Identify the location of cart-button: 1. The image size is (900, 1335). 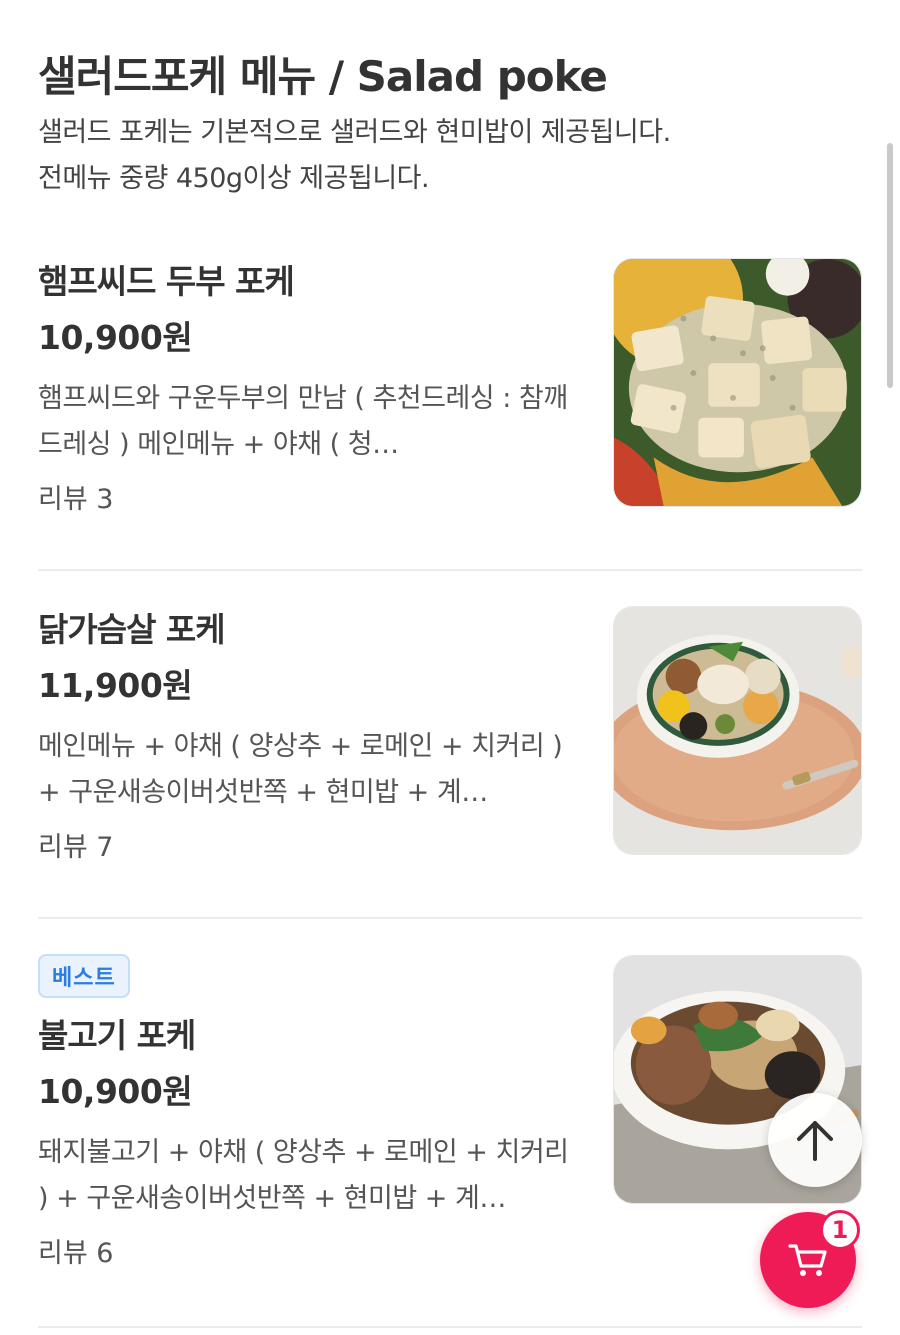
(810, 1259).